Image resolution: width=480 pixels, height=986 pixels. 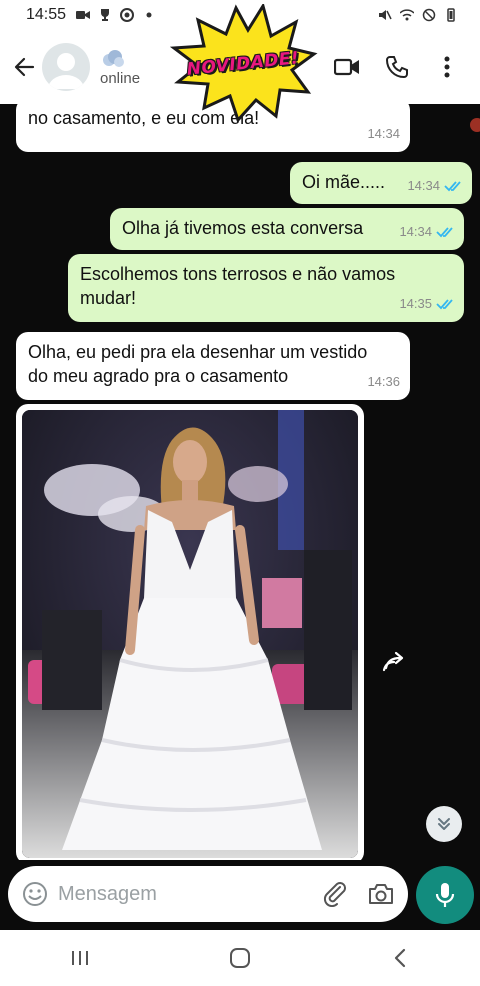 What do you see at coordinates (451, 15) in the screenshot?
I see `battery-icon` at bounding box center [451, 15].